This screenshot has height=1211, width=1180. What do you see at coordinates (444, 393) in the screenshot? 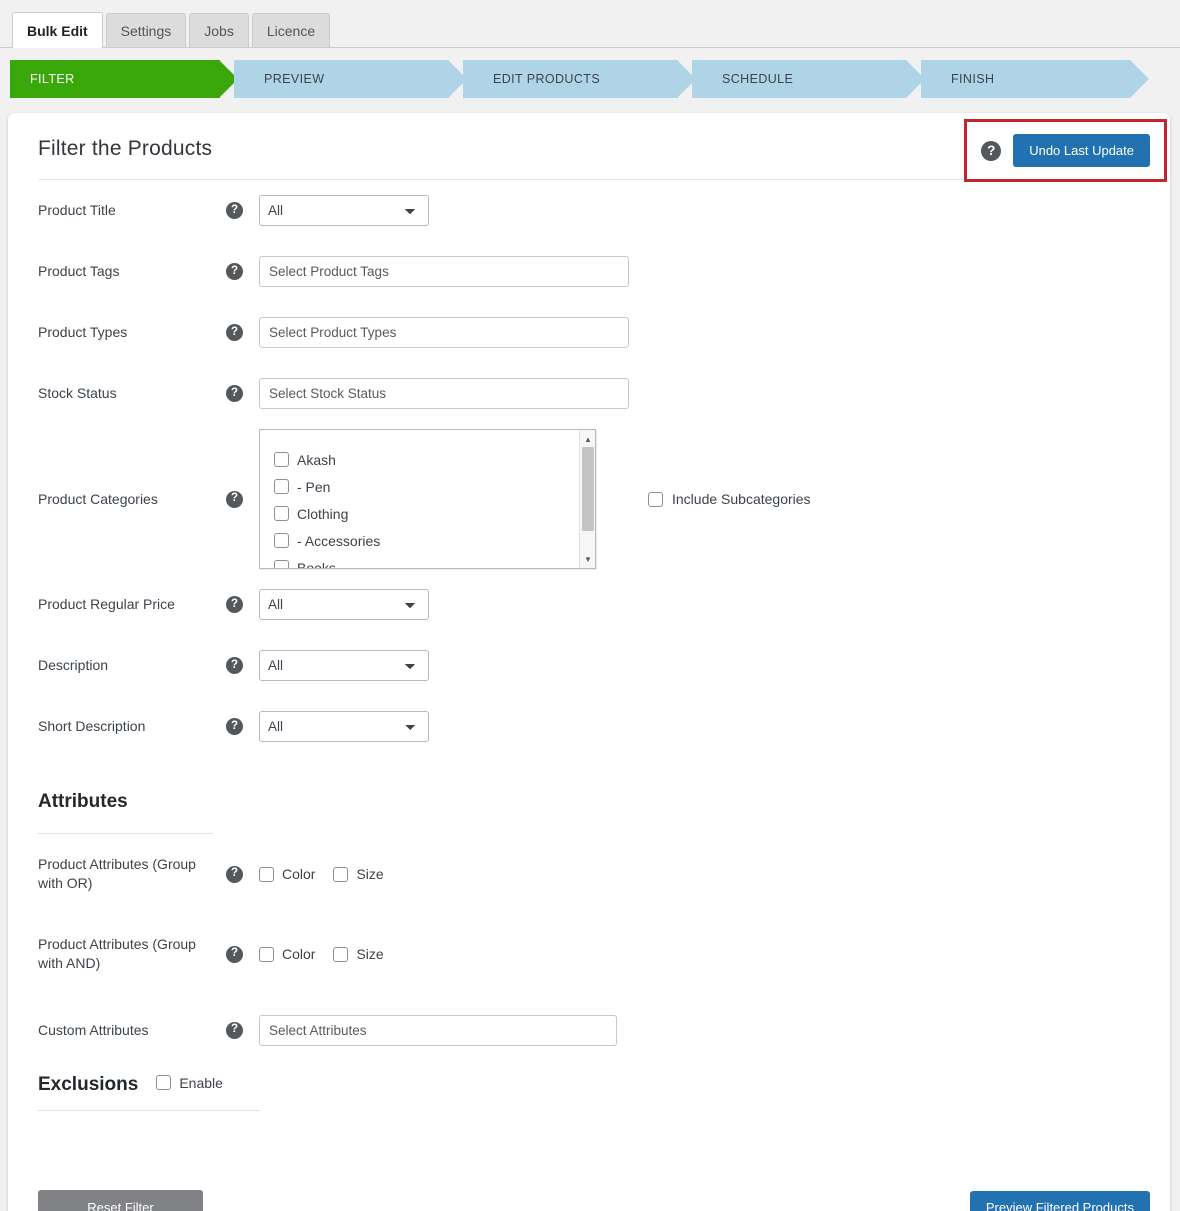
I see `stock-status-input` at bounding box center [444, 393].